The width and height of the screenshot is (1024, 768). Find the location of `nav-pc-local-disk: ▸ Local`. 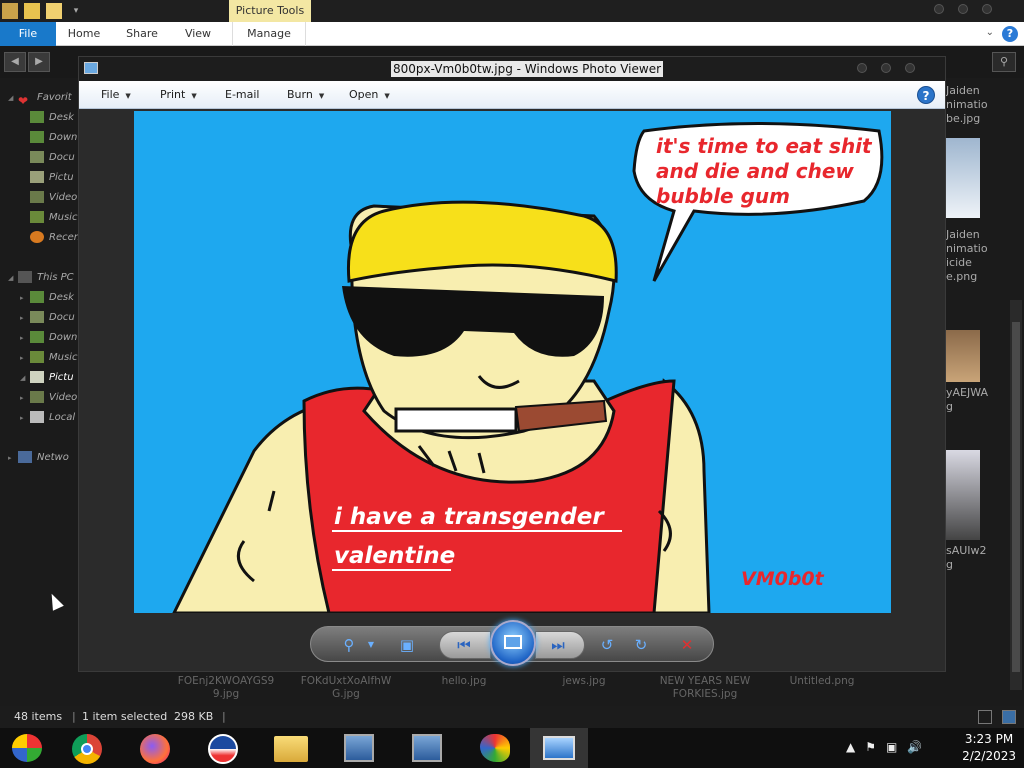

nav-pc-local-disk: ▸ Local is located at coordinates (47, 418).